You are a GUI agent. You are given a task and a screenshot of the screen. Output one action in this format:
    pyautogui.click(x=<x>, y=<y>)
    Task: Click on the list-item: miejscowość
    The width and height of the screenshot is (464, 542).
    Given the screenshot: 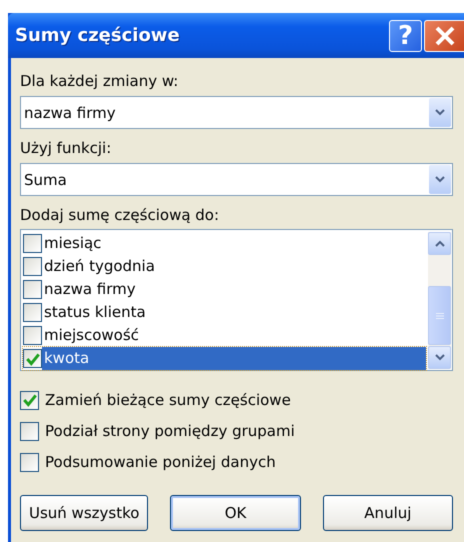 What is the action you would take?
    pyautogui.click(x=234, y=335)
    